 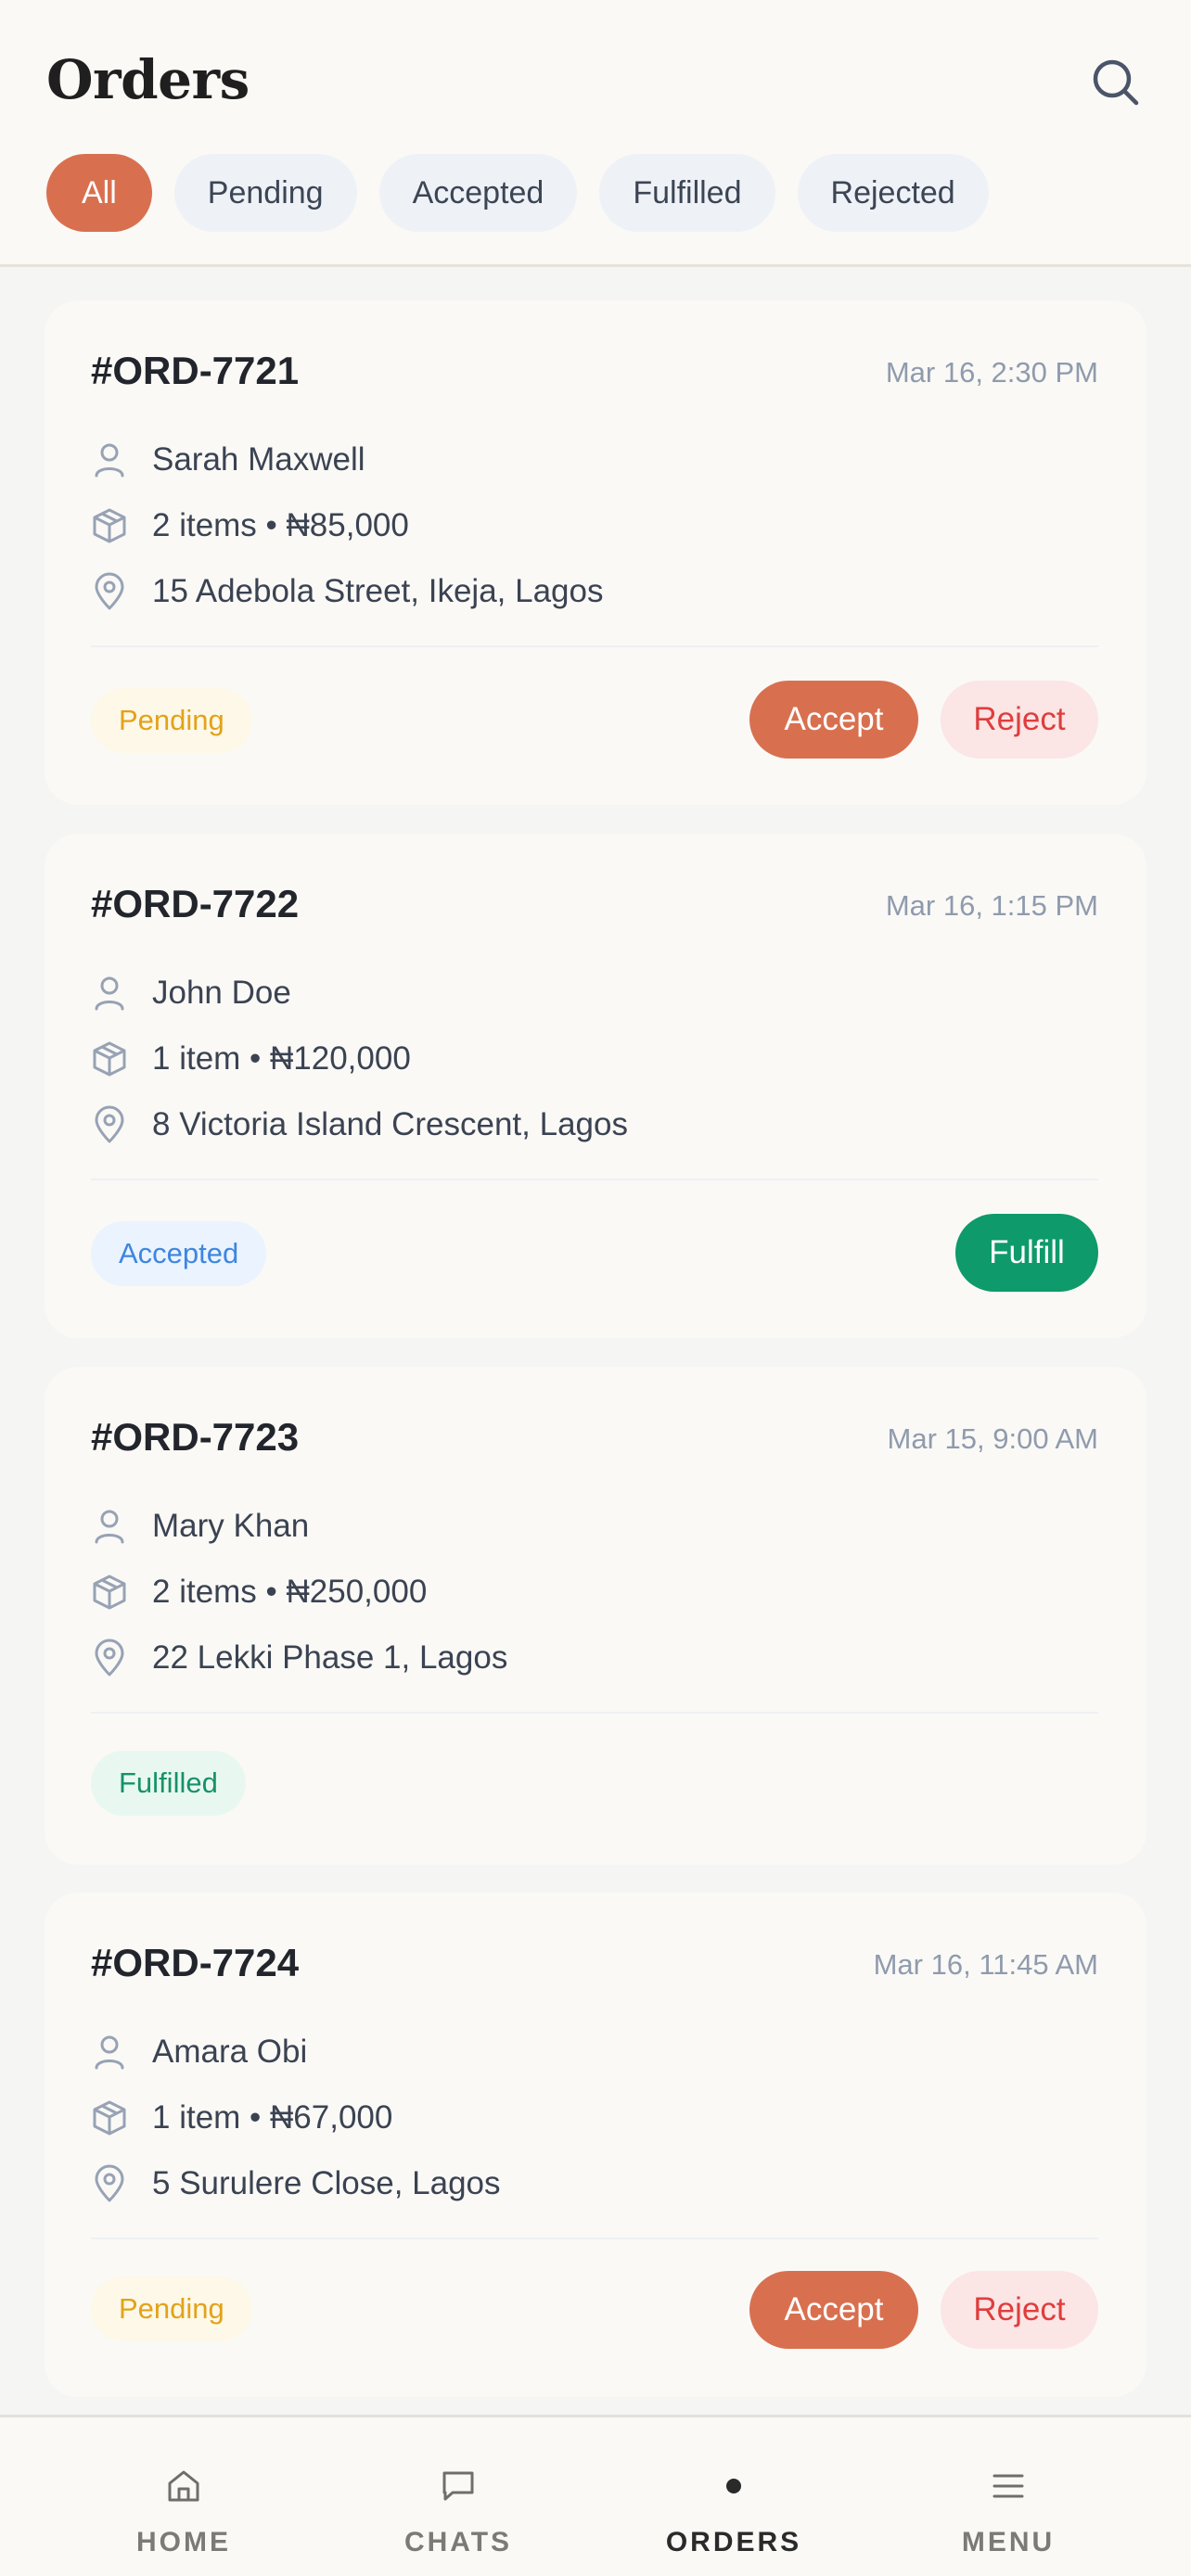 I want to click on items-summary: 2 items • ₦85,000, so click(x=280, y=525).